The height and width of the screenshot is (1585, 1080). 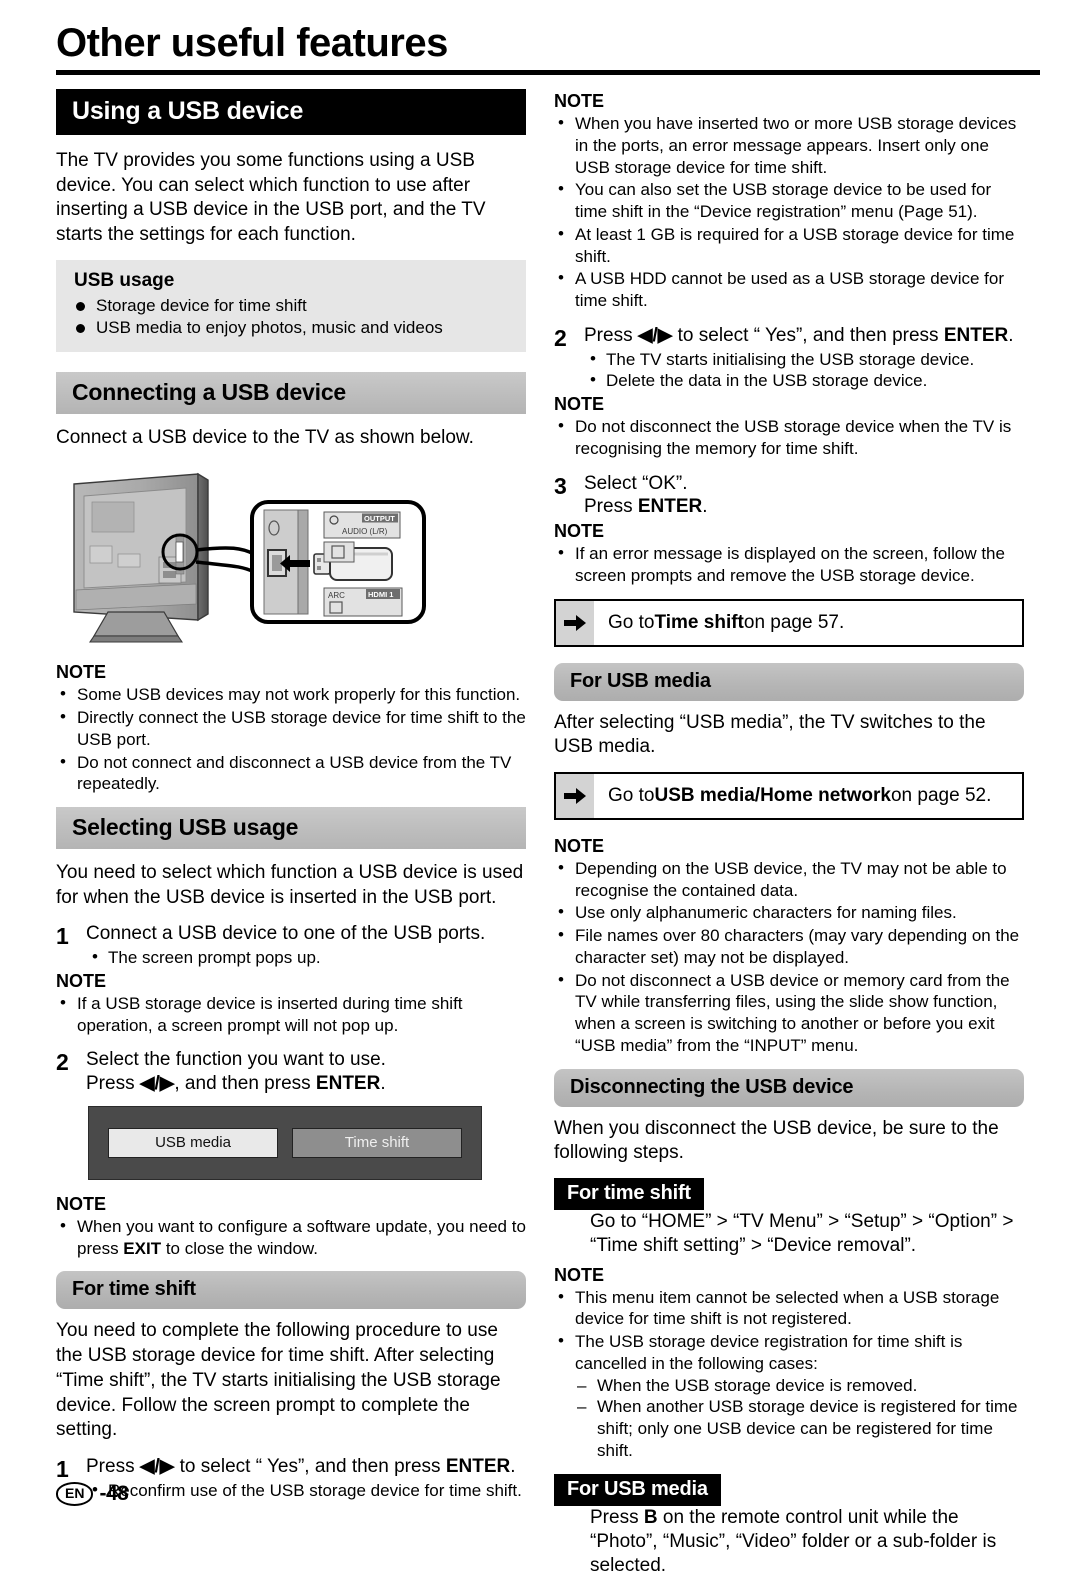 What do you see at coordinates (789, 1489) in the screenshot?
I see `tag-heading-for-usb-media-wrap: For USB media` at bounding box center [789, 1489].